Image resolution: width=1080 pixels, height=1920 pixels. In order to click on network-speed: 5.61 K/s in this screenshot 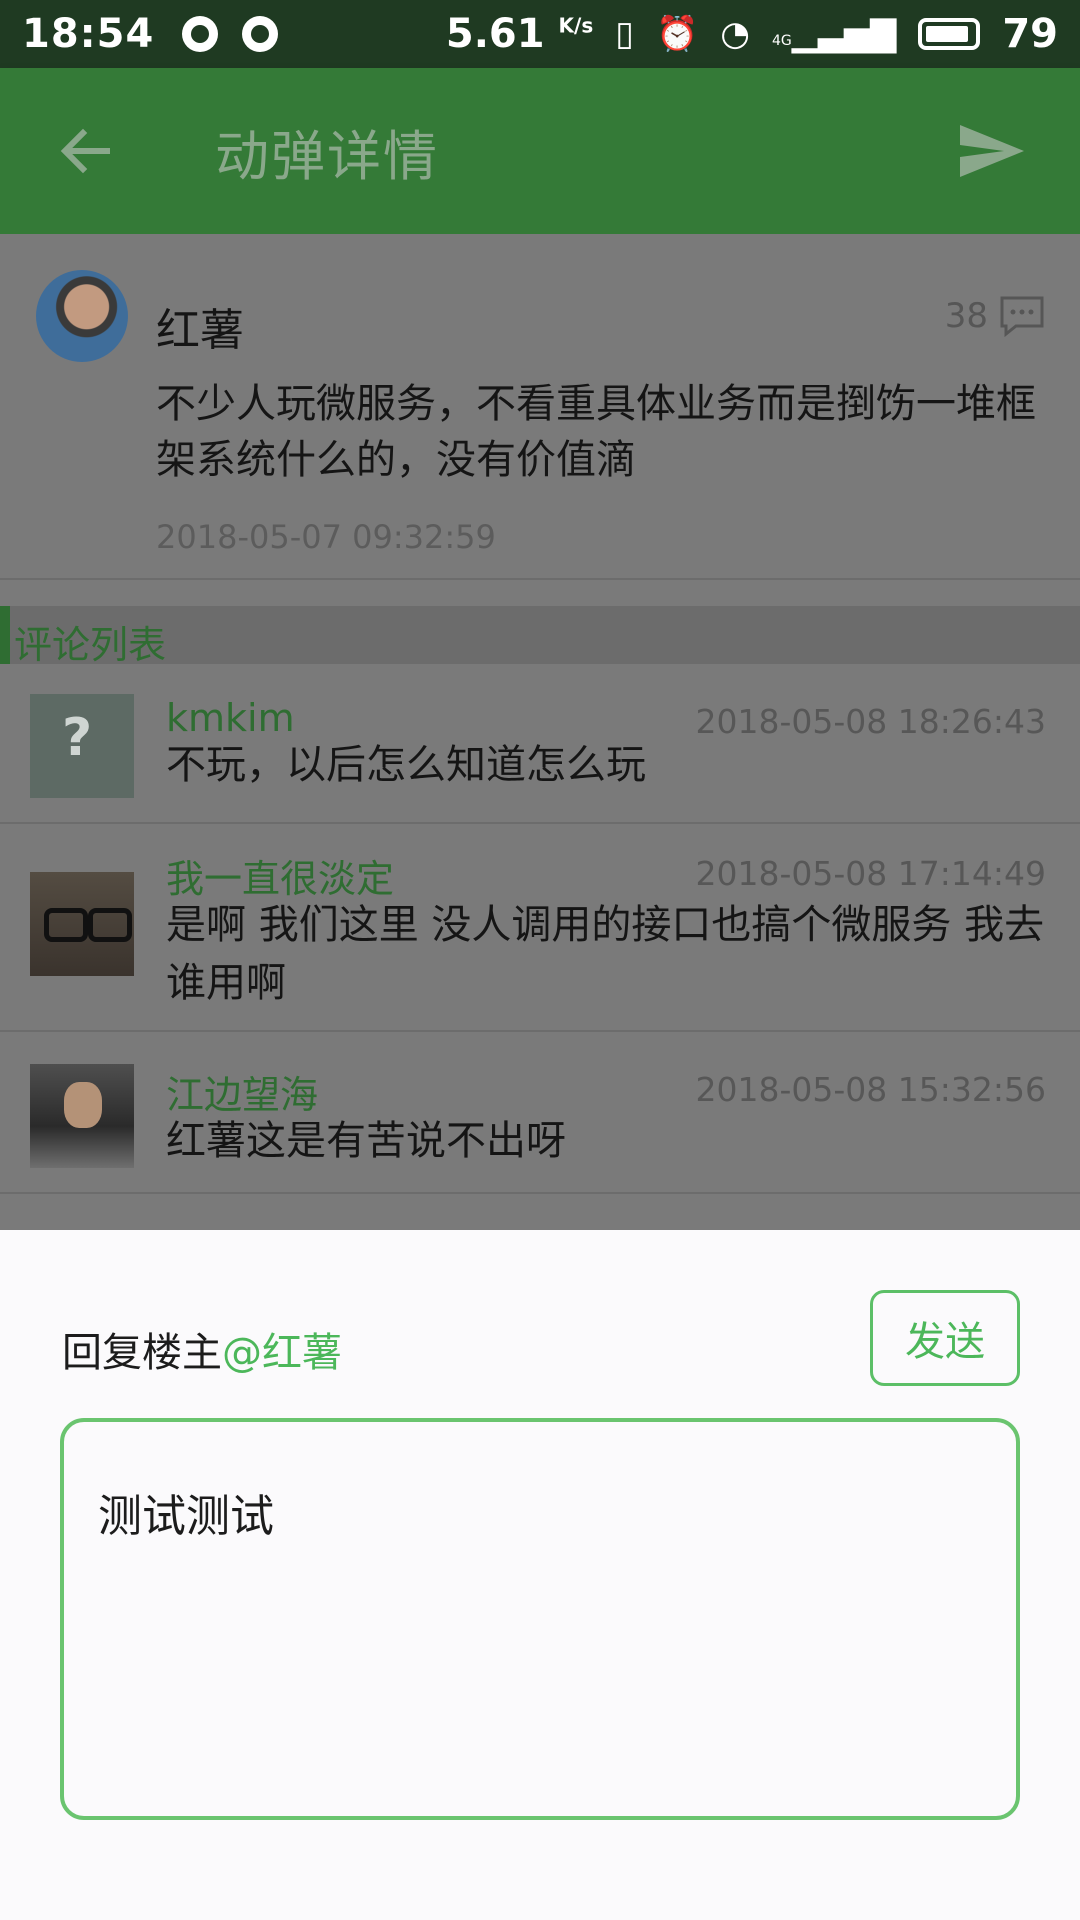, I will do `click(519, 34)`.